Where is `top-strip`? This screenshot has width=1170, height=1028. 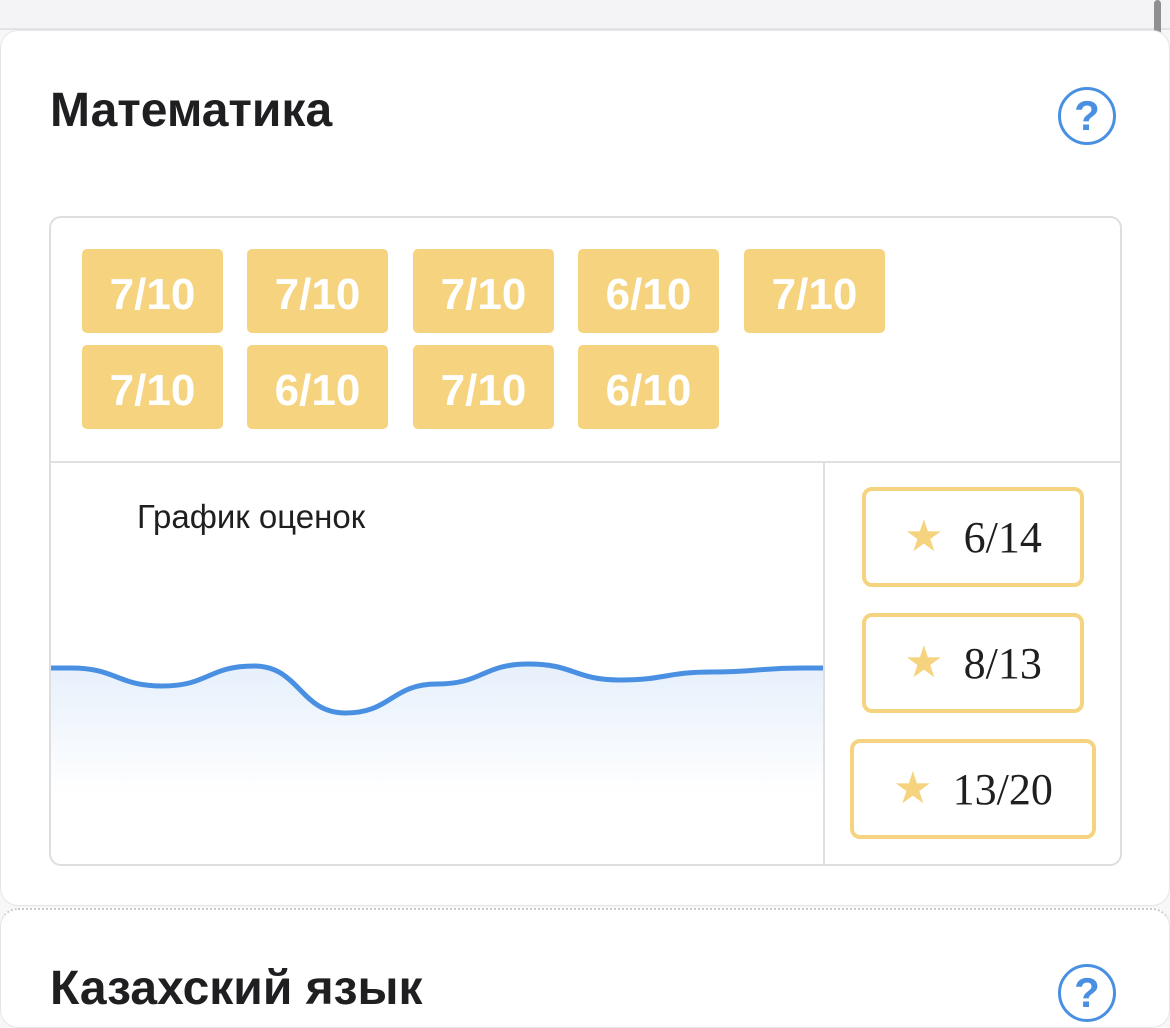 top-strip is located at coordinates (585, 15).